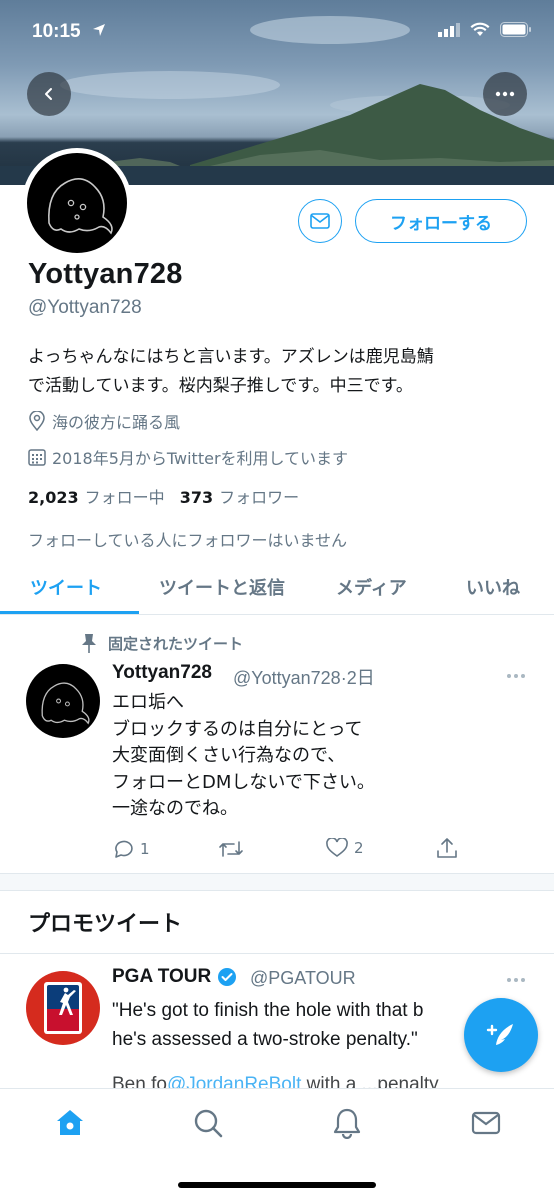 Image resolution: width=554 pixels, height=1200 pixels. Describe the element at coordinates (303, 978) in the screenshot. I see `promoted-author-handle: @PGATOUR` at that location.